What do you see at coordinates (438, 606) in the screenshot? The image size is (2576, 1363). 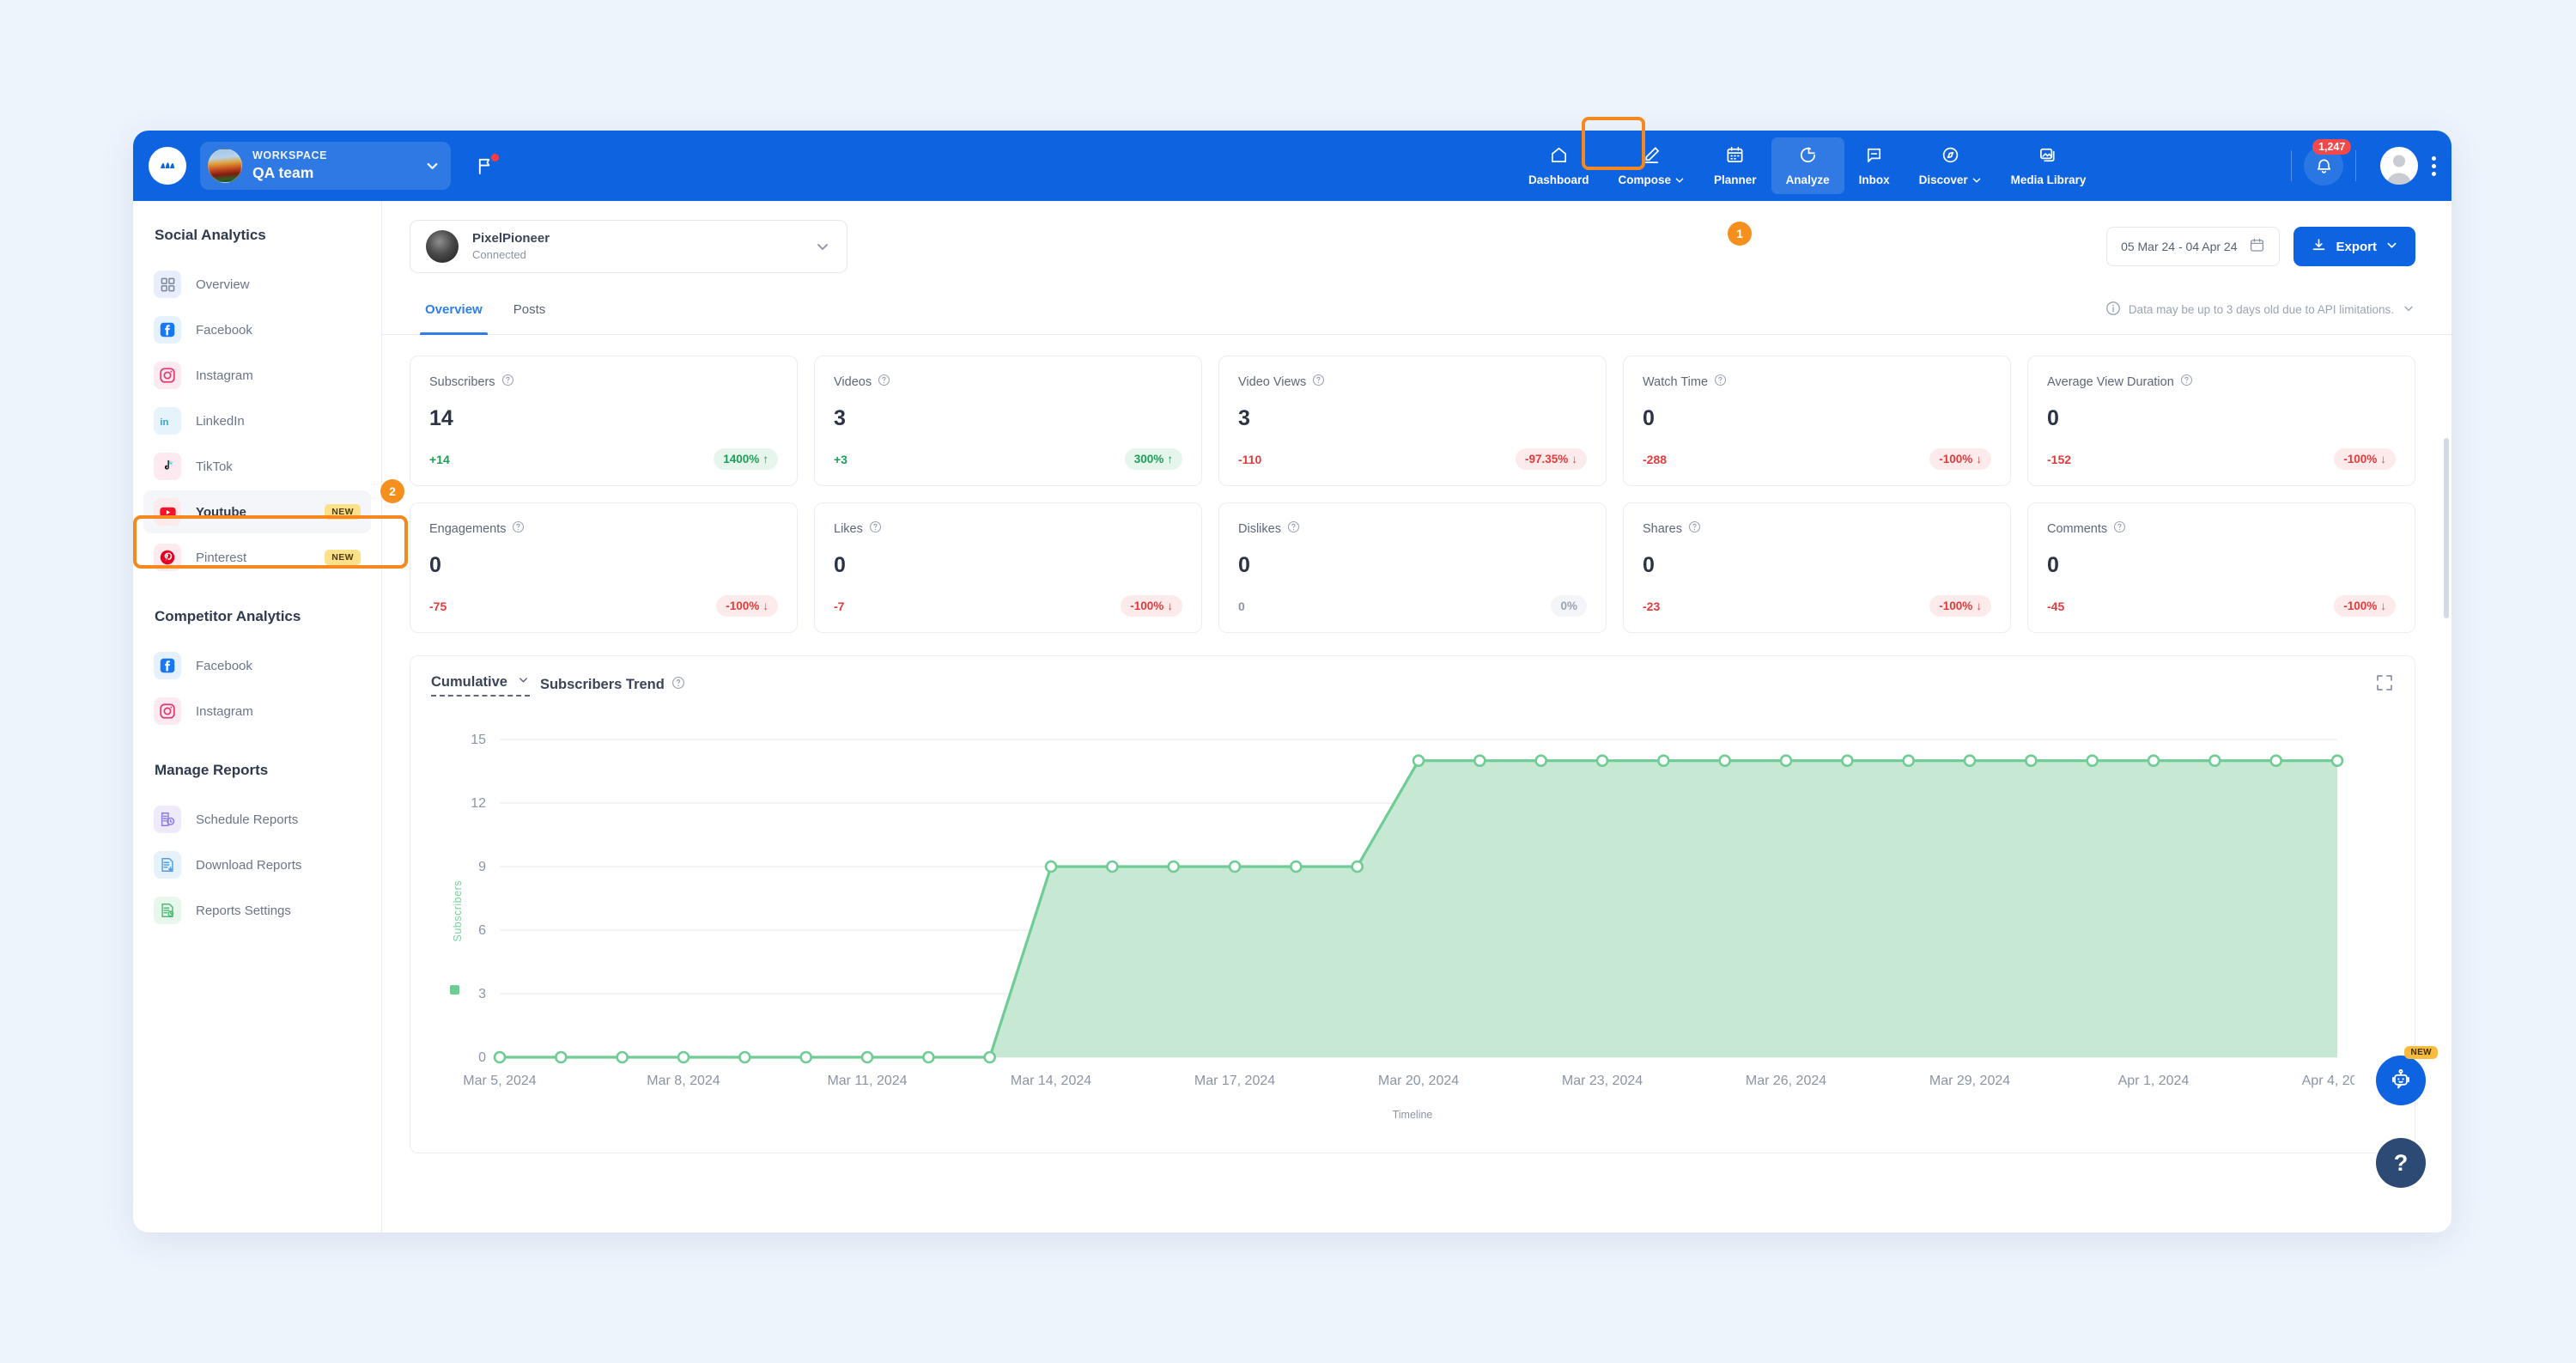 I see `metric-delta: -75` at bounding box center [438, 606].